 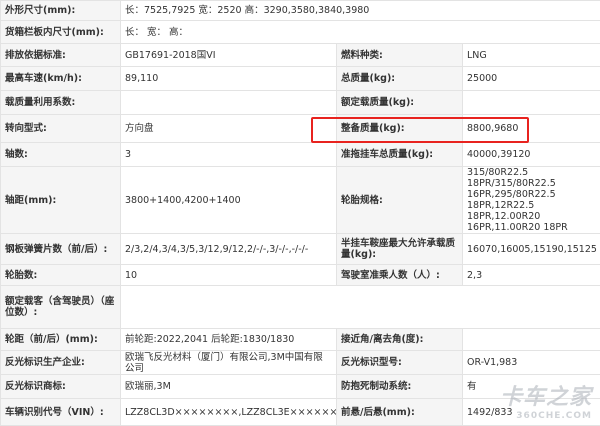 What do you see at coordinates (229, 412) in the screenshot?
I see `value-vin: LZZ8CL3D××××××××,LZZ8CL3E××××××××` at bounding box center [229, 412].